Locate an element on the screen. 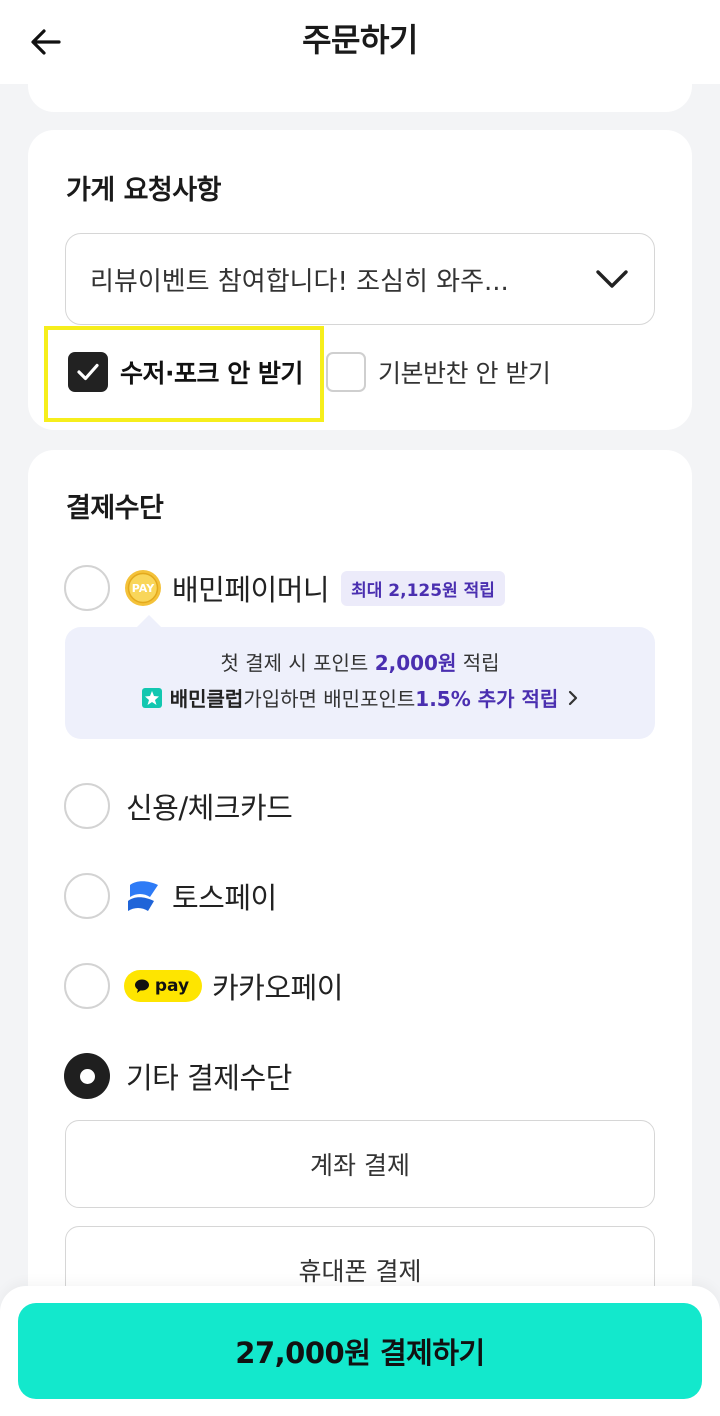 The image size is (720, 1416). bank-transfer-button: 계좌 결제 is located at coordinates (360, 1164).